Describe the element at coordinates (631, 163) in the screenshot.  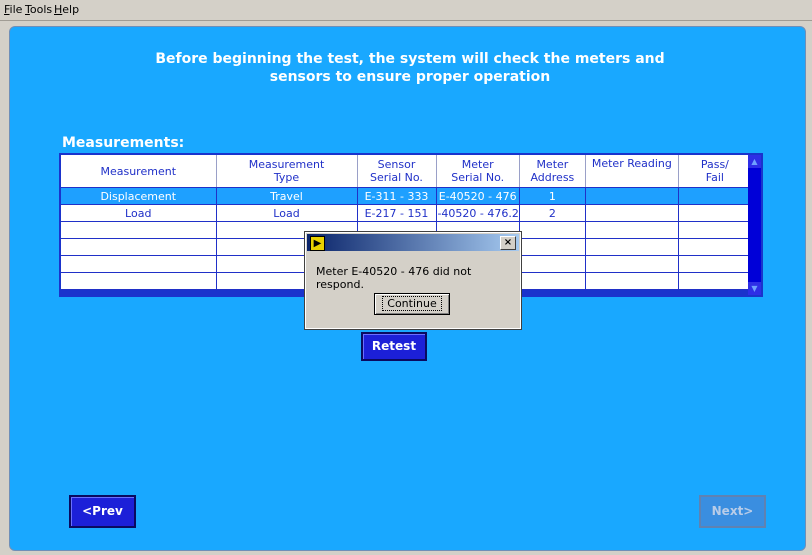
I see `col-header-reading-label: Meter Reading` at that location.